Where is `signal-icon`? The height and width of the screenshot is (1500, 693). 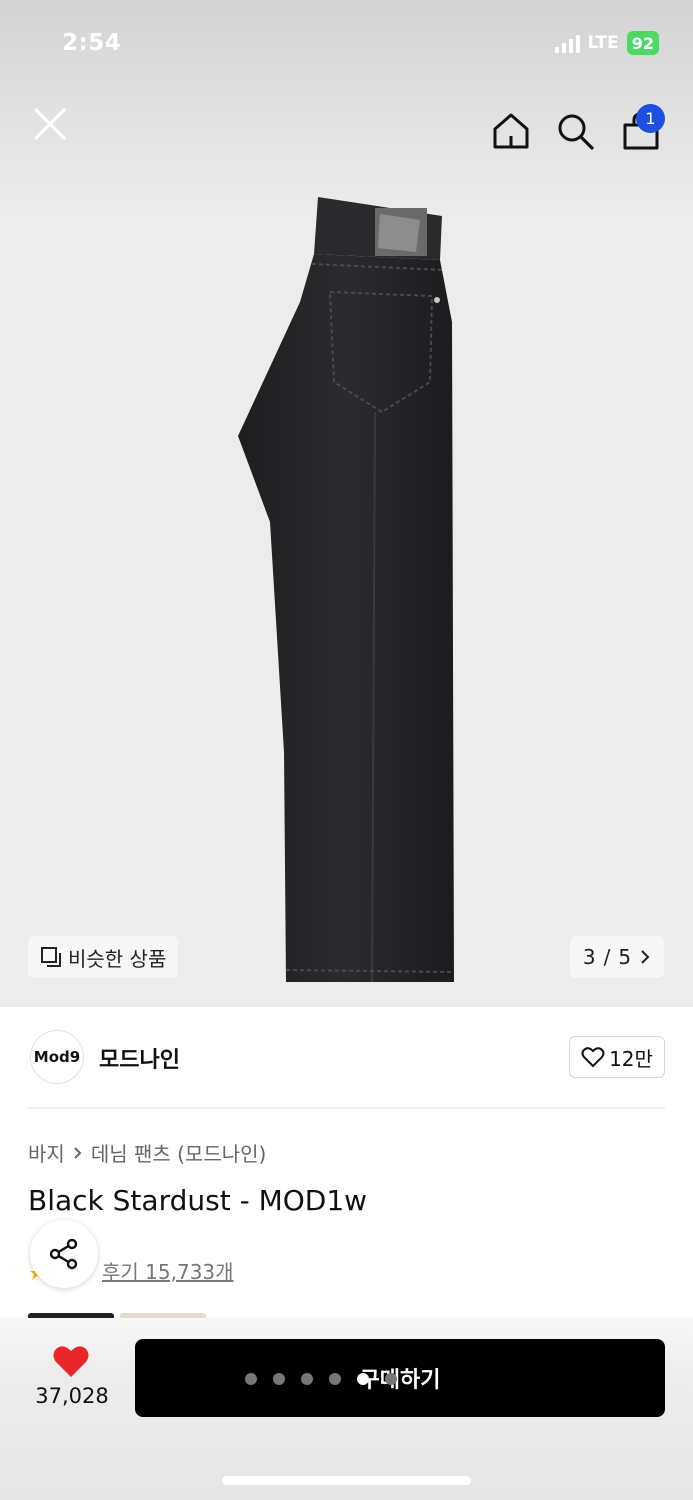
signal-icon is located at coordinates (567, 43).